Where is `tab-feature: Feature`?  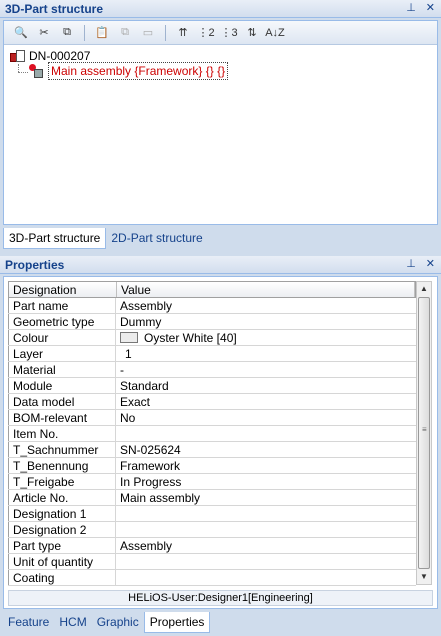 tab-feature: Feature is located at coordinates (28, 622).